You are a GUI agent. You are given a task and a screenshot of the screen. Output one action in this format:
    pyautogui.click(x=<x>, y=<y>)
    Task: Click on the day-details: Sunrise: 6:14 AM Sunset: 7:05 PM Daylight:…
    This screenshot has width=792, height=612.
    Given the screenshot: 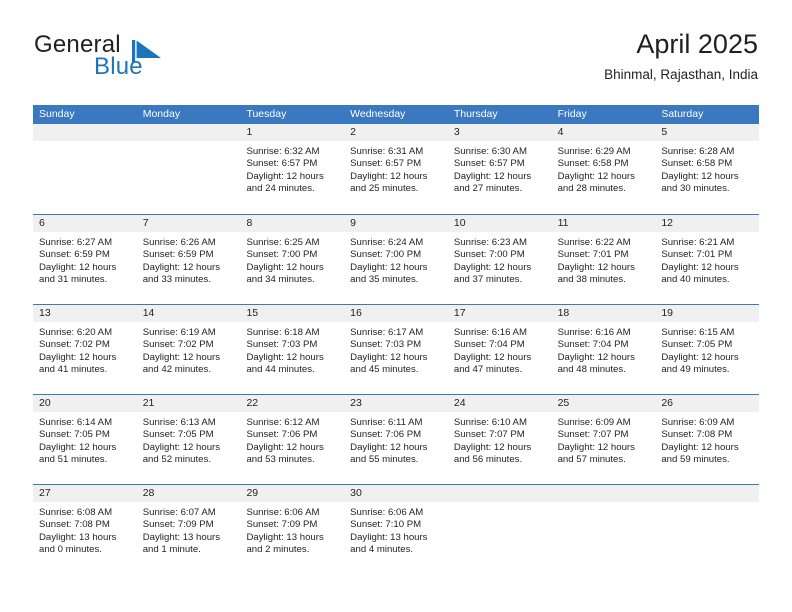 What is the action you would take?
    pyautogui.click(x=85, y=439)
    